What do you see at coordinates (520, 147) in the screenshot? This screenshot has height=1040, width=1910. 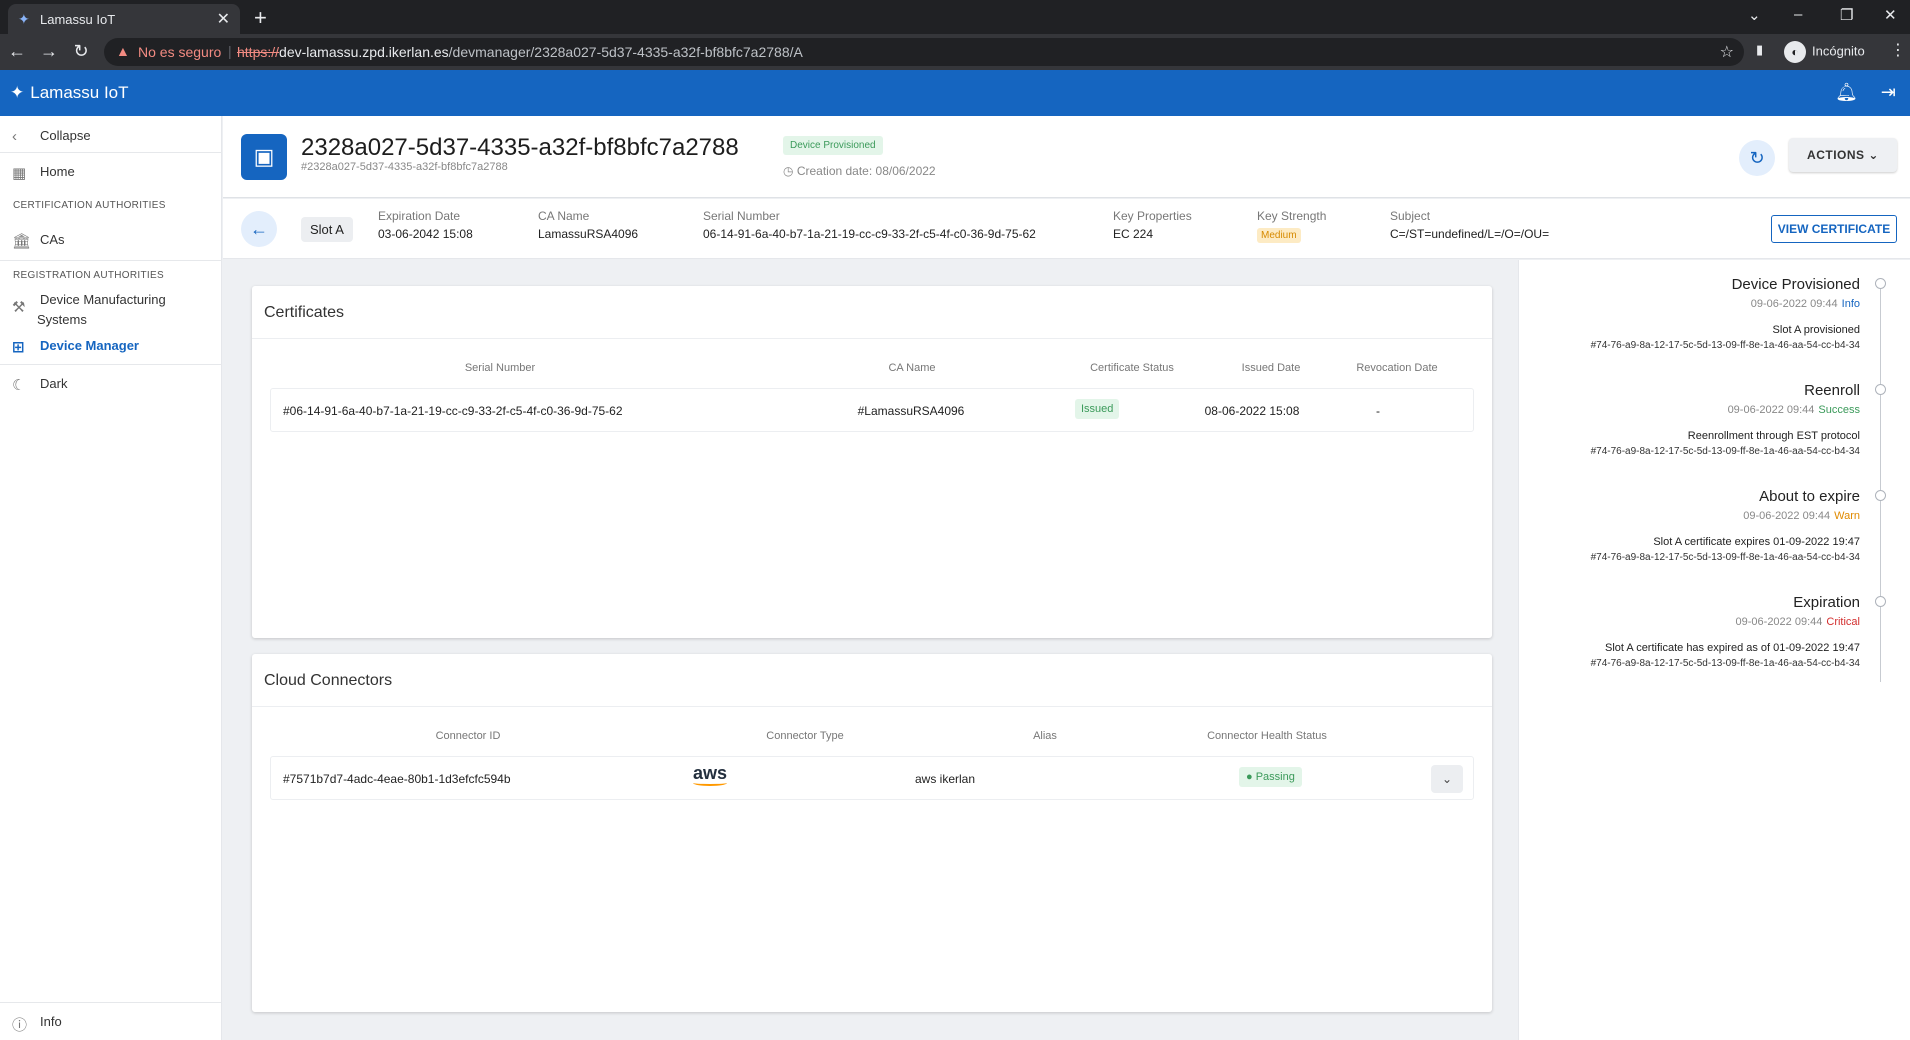 I see `device-title: 2328a027-5d37-4335-a32f-bf8bfc7a2788` at bounding box center [520, 147].